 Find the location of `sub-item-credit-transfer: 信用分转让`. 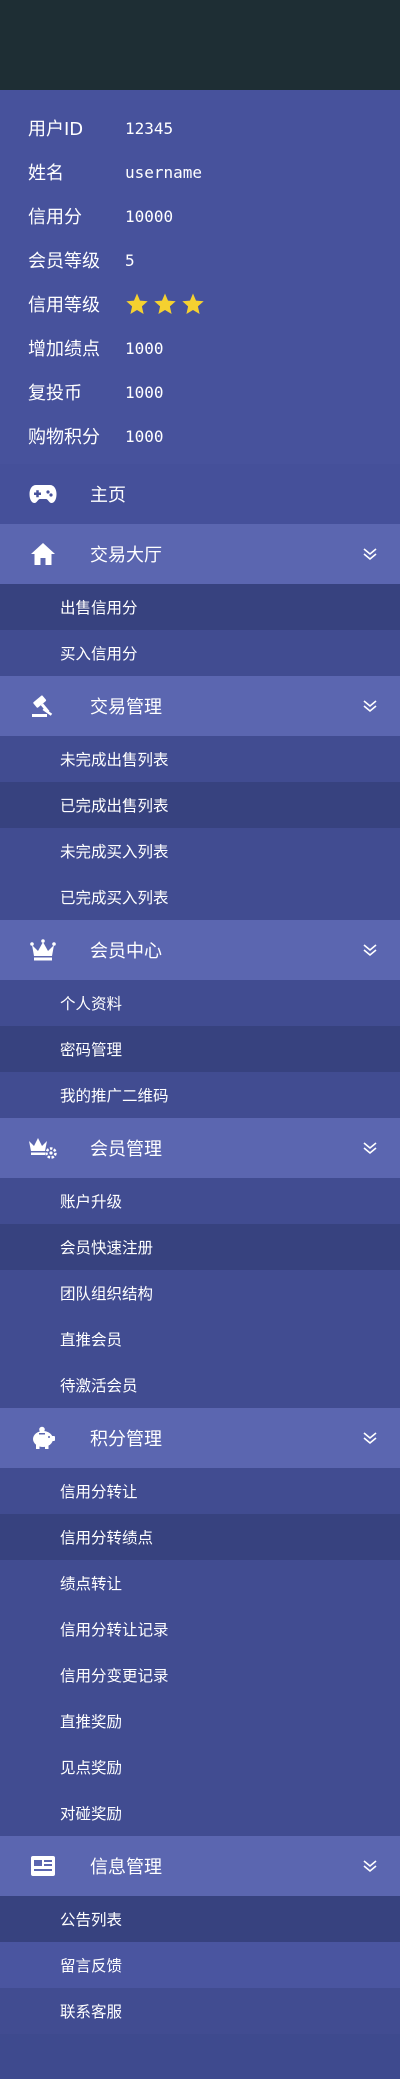

sub-item-credit-transfer: 信用分转让 is located at coordinates (200, 1491).